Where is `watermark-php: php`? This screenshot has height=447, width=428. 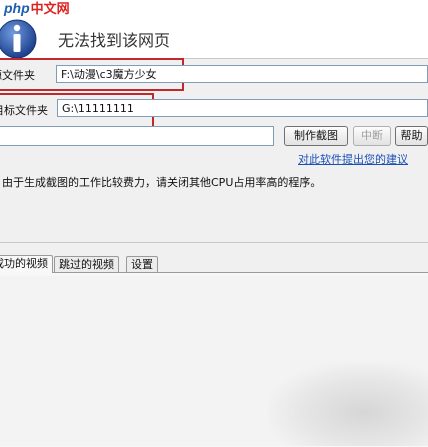
watermark-php: php is located at coordinates (17, 8).